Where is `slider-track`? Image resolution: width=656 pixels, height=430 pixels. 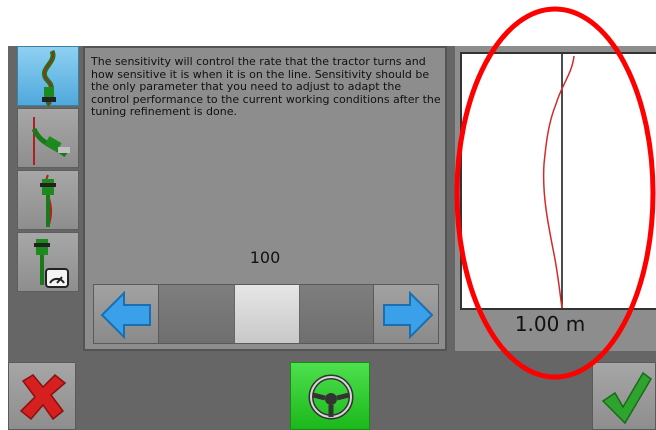 slider-track is located at coordinates (266, 314).